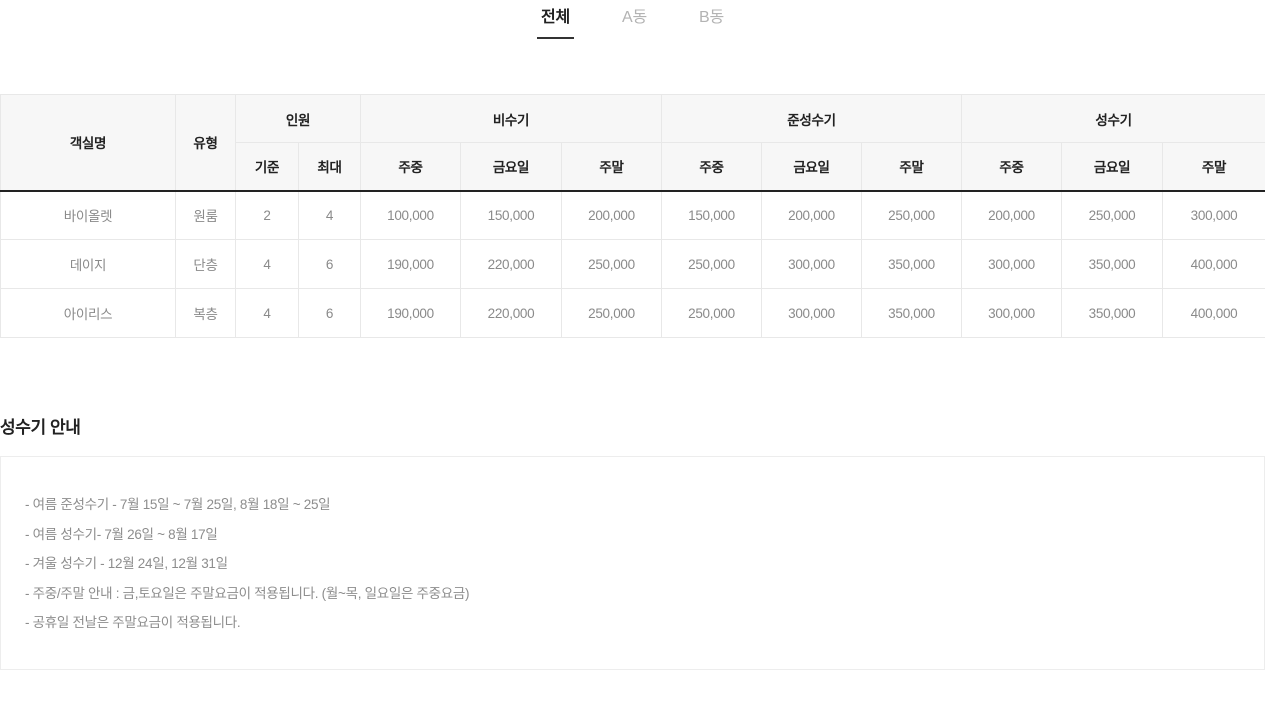 This screenshot has height=722, width=1265. What do you see at coordinates (88, 264) in the screenshot?
I see `cell-room-name: 데이지` at bounding box center [88, 264].